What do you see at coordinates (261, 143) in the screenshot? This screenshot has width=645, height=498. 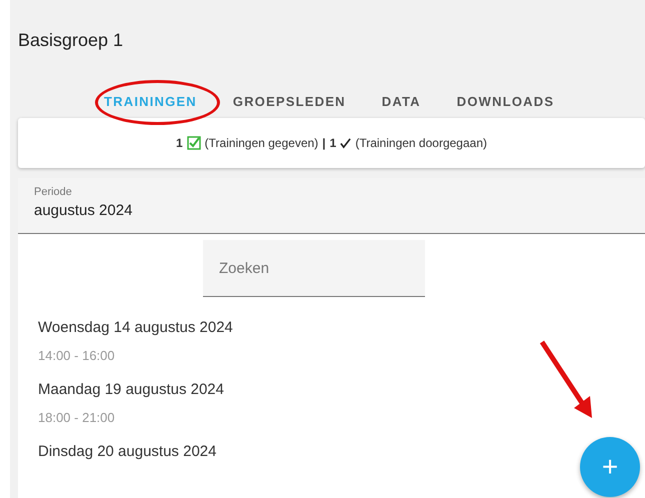 I see `summary-label: (Trainingen gegeven)` at bounding box center [261, 143].